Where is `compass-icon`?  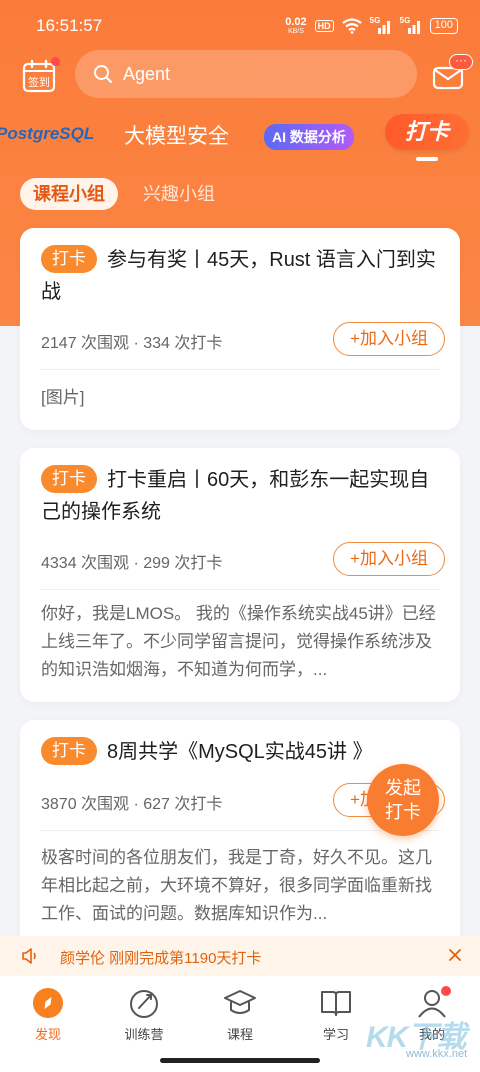 compass-icon is located at coordinates (48, 1003).